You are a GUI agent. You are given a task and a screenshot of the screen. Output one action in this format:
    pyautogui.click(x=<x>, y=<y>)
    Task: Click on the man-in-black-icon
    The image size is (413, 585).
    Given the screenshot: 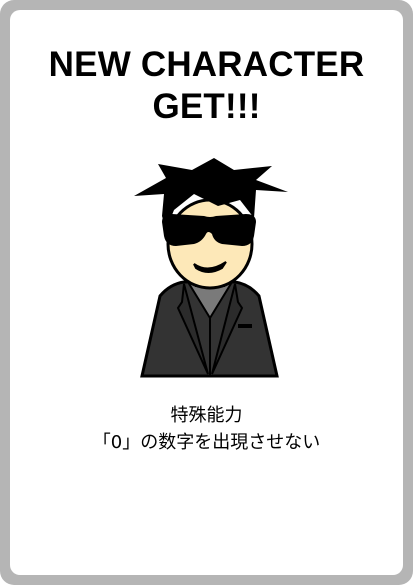 What is the action you would take?
    pyautogui.click(x=211, y=268)
    